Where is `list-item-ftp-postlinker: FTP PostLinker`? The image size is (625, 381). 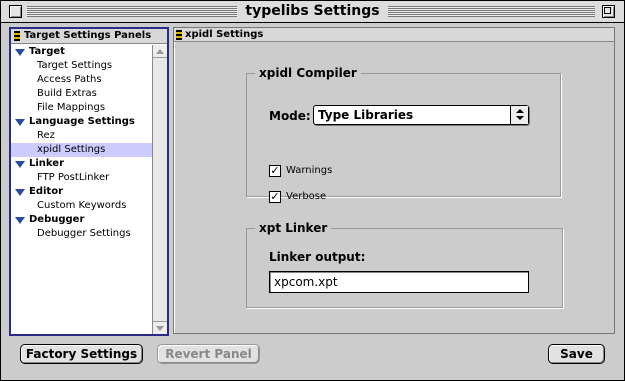 list-item-ftp-postlinker: FTP PostLinker is located at coordinates (81, 178).